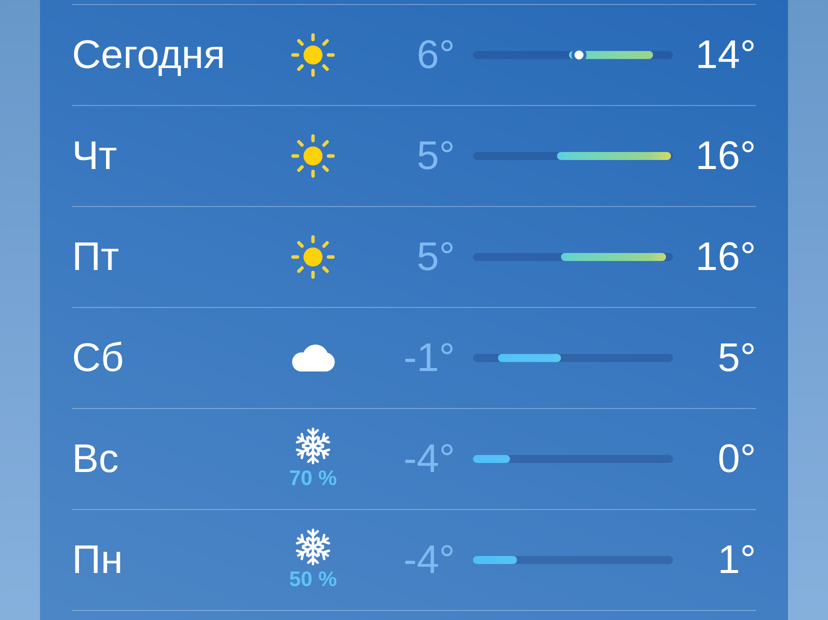 The width and height of the screenshot is (828, 620). Describe the element at coordinates (737, 459) in the screenshot. I see `high-temperature: 0°` at that location.